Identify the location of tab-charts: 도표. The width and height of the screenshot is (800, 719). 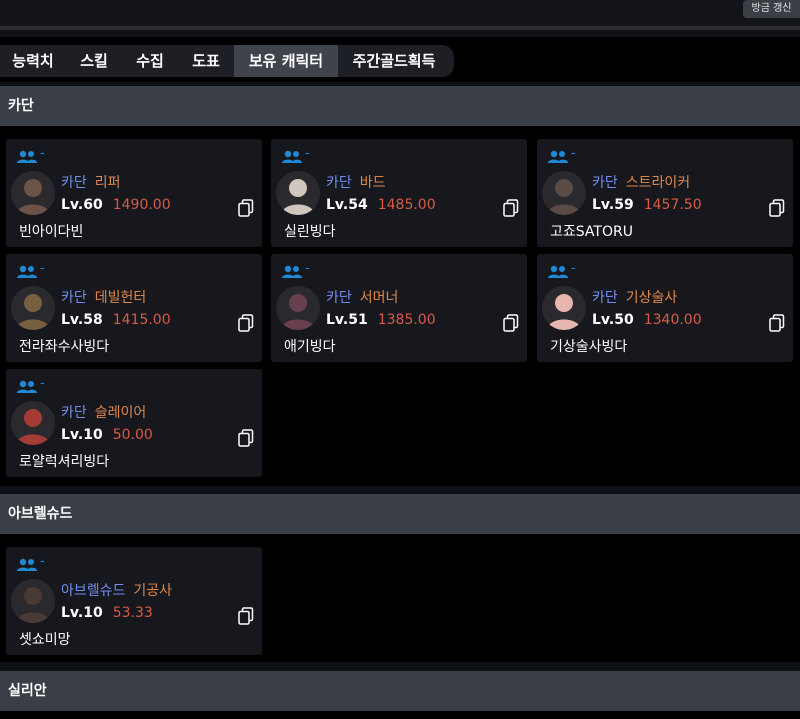
(206, 61).